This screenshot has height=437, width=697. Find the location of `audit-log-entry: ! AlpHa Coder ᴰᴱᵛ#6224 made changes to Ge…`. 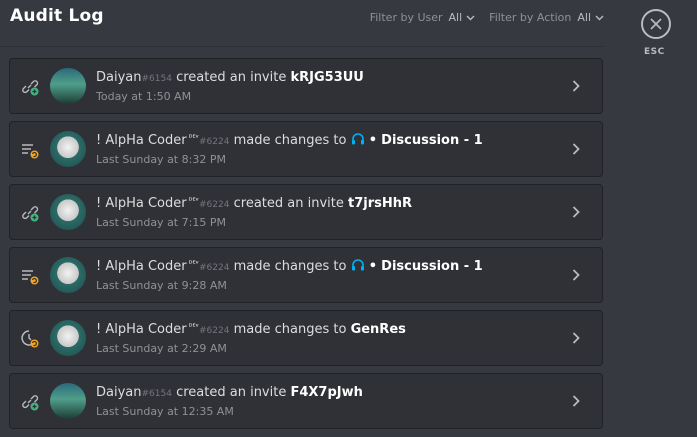

audit-log-entry: ! AlpHa Coder ᴰᴱᵛ#6224 made changes to Ge… is located at coordinates (306, 338).